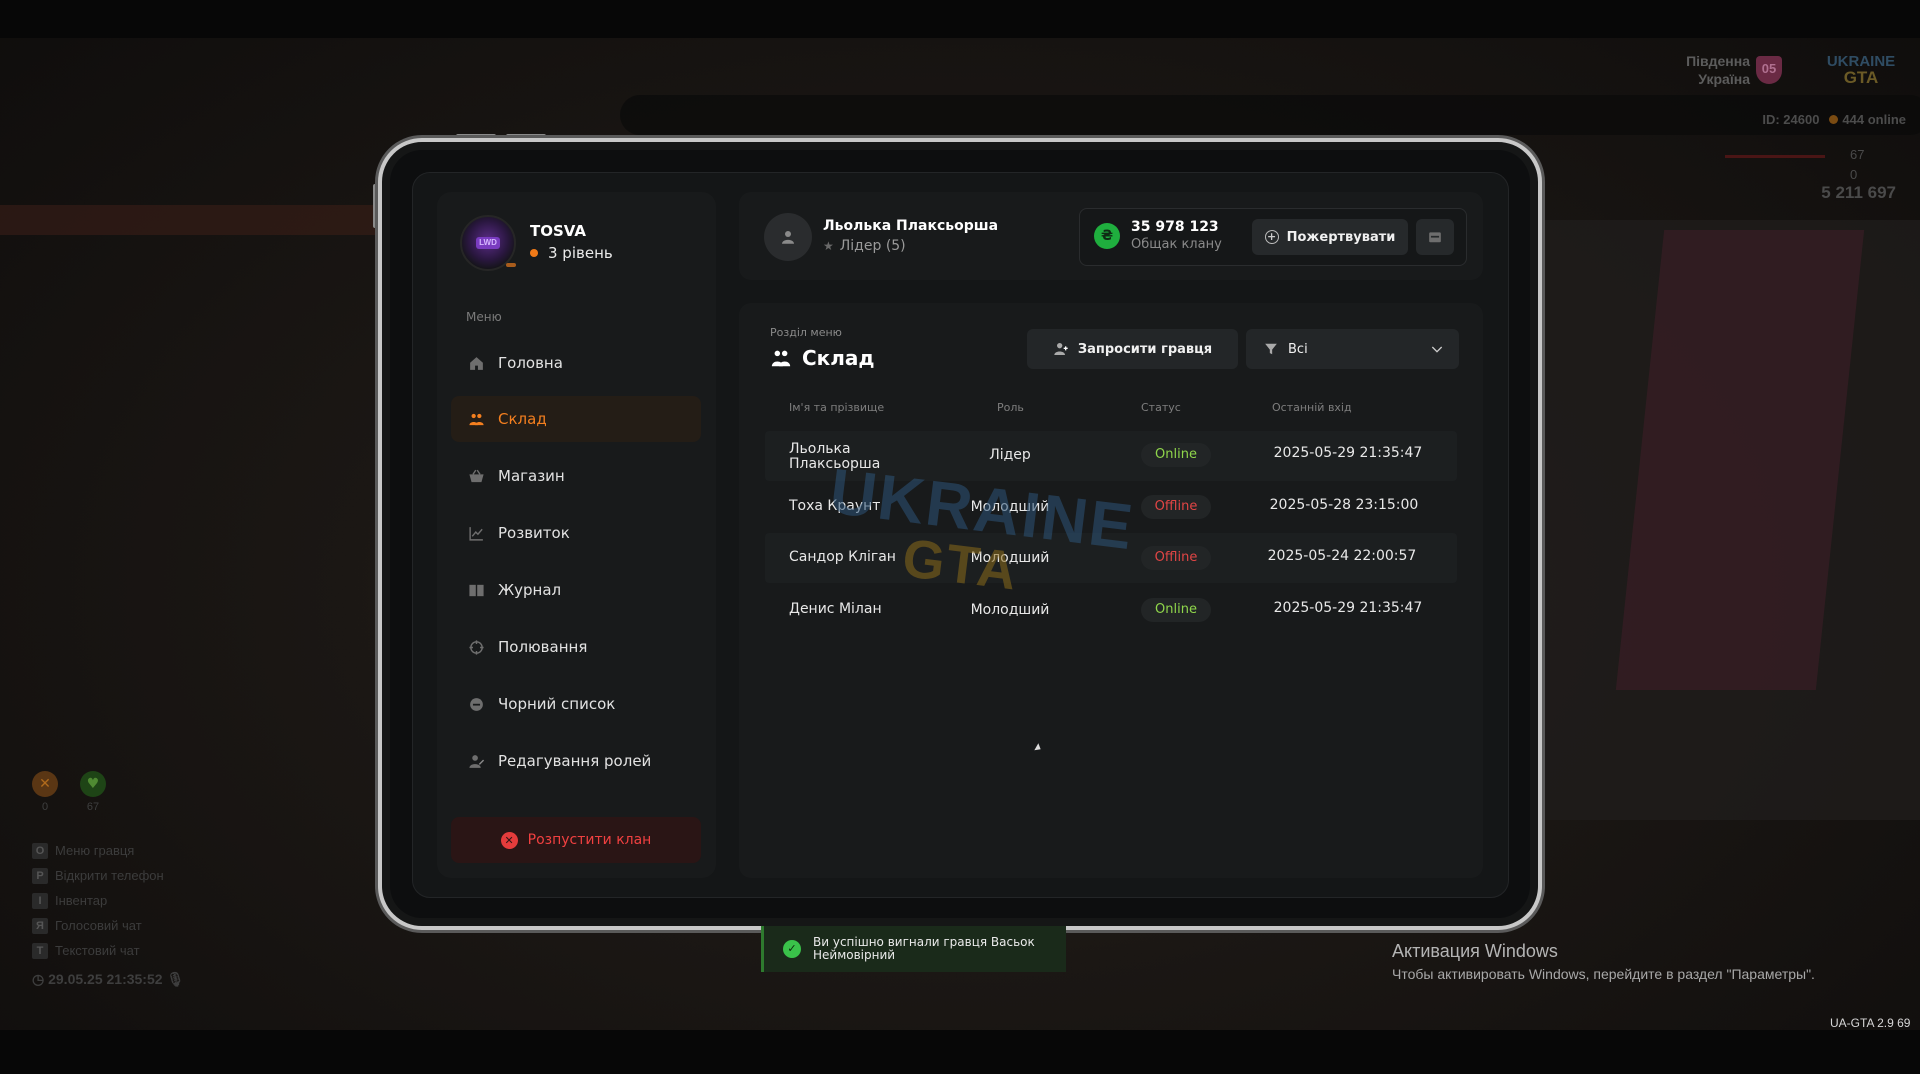  Describe the element at coordinates (576, 419) in the screenshot. I see `sidebar-item-warehouse: Склад` at that location.